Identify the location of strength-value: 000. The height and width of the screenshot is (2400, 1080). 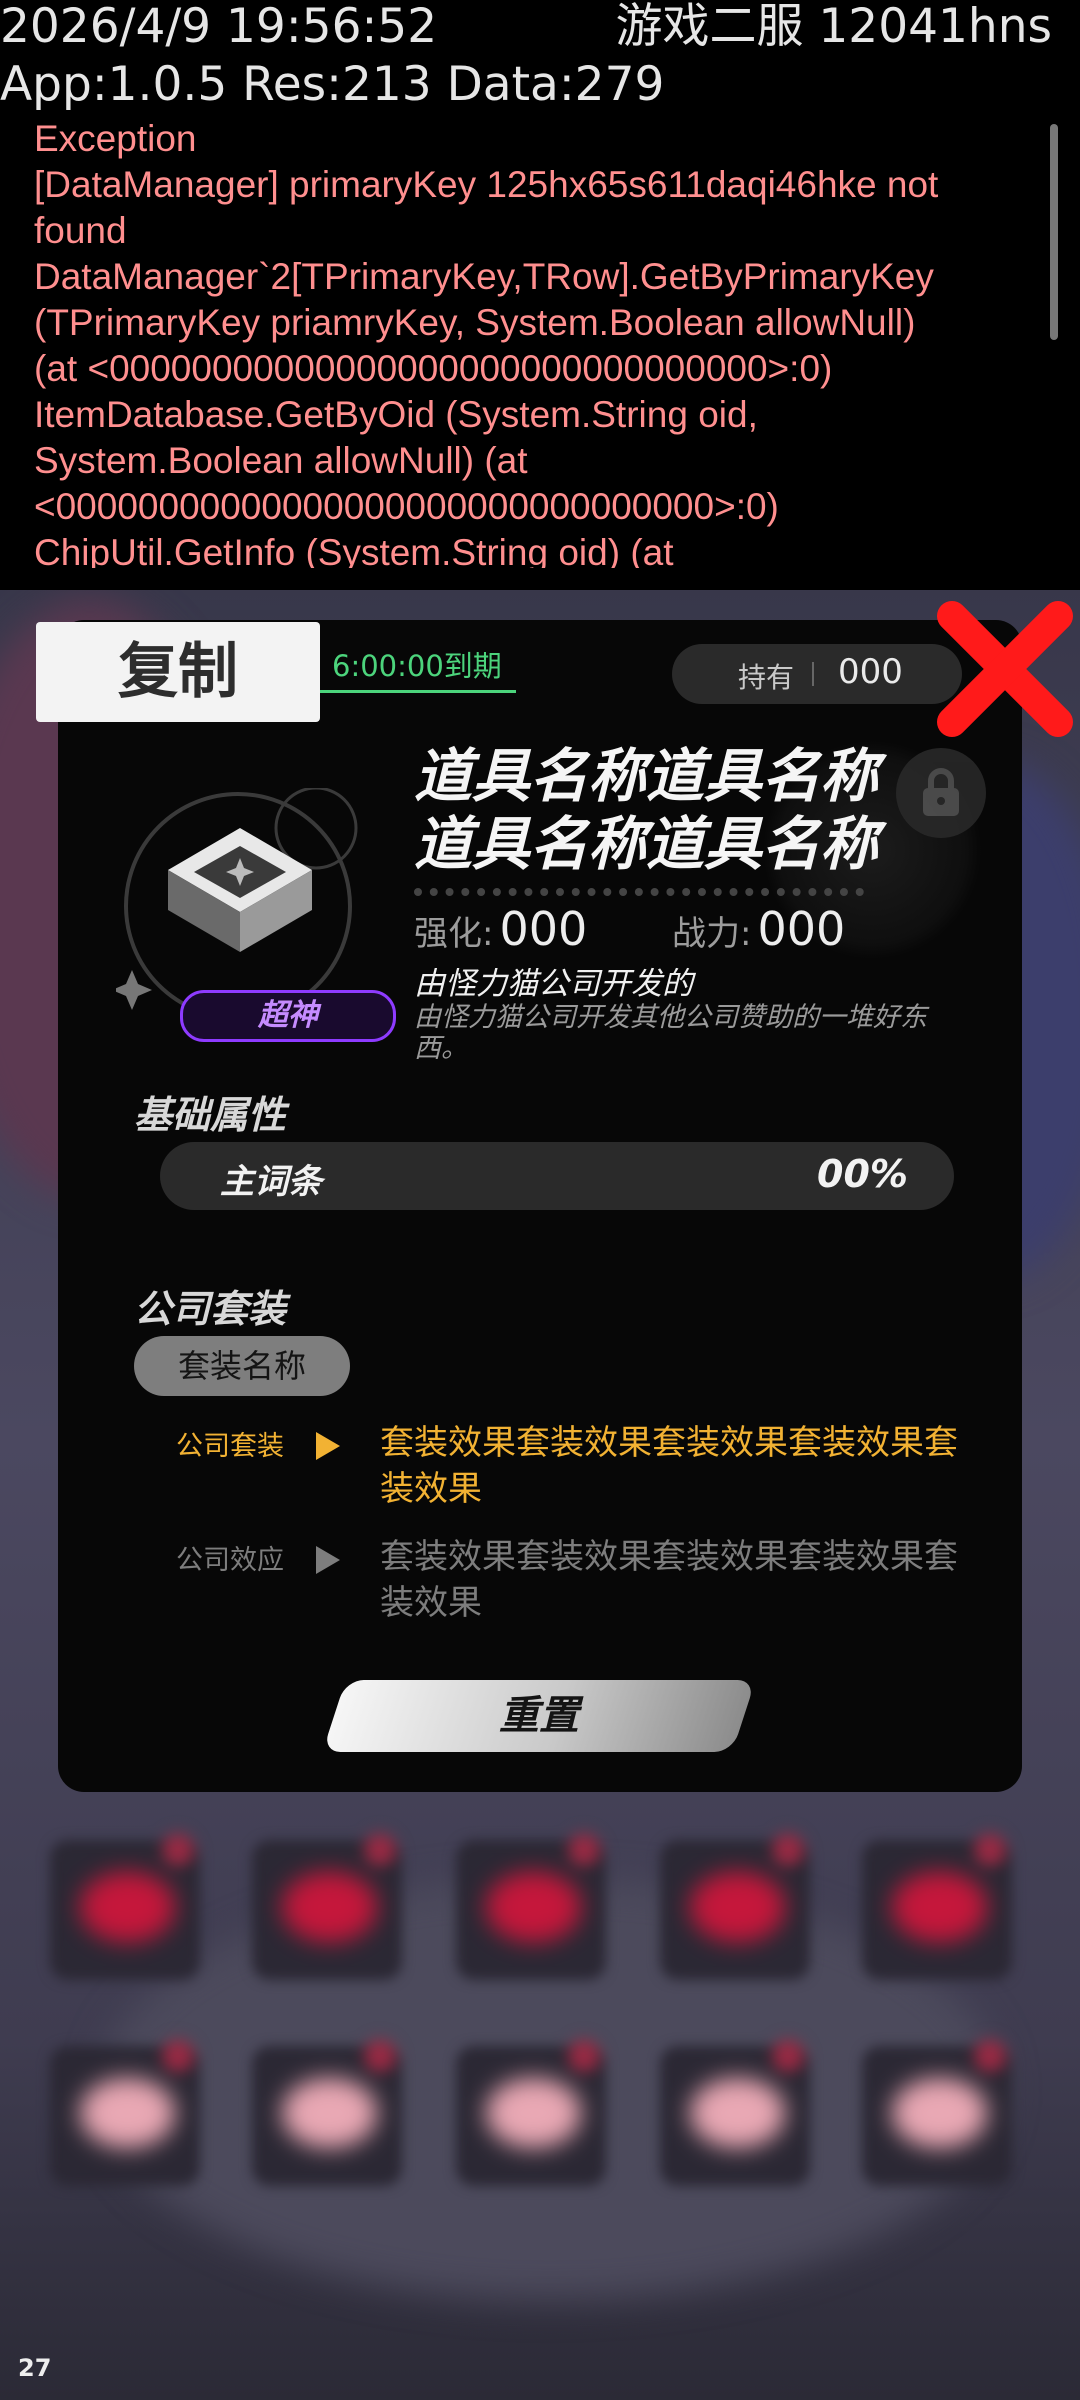
(543, 929).